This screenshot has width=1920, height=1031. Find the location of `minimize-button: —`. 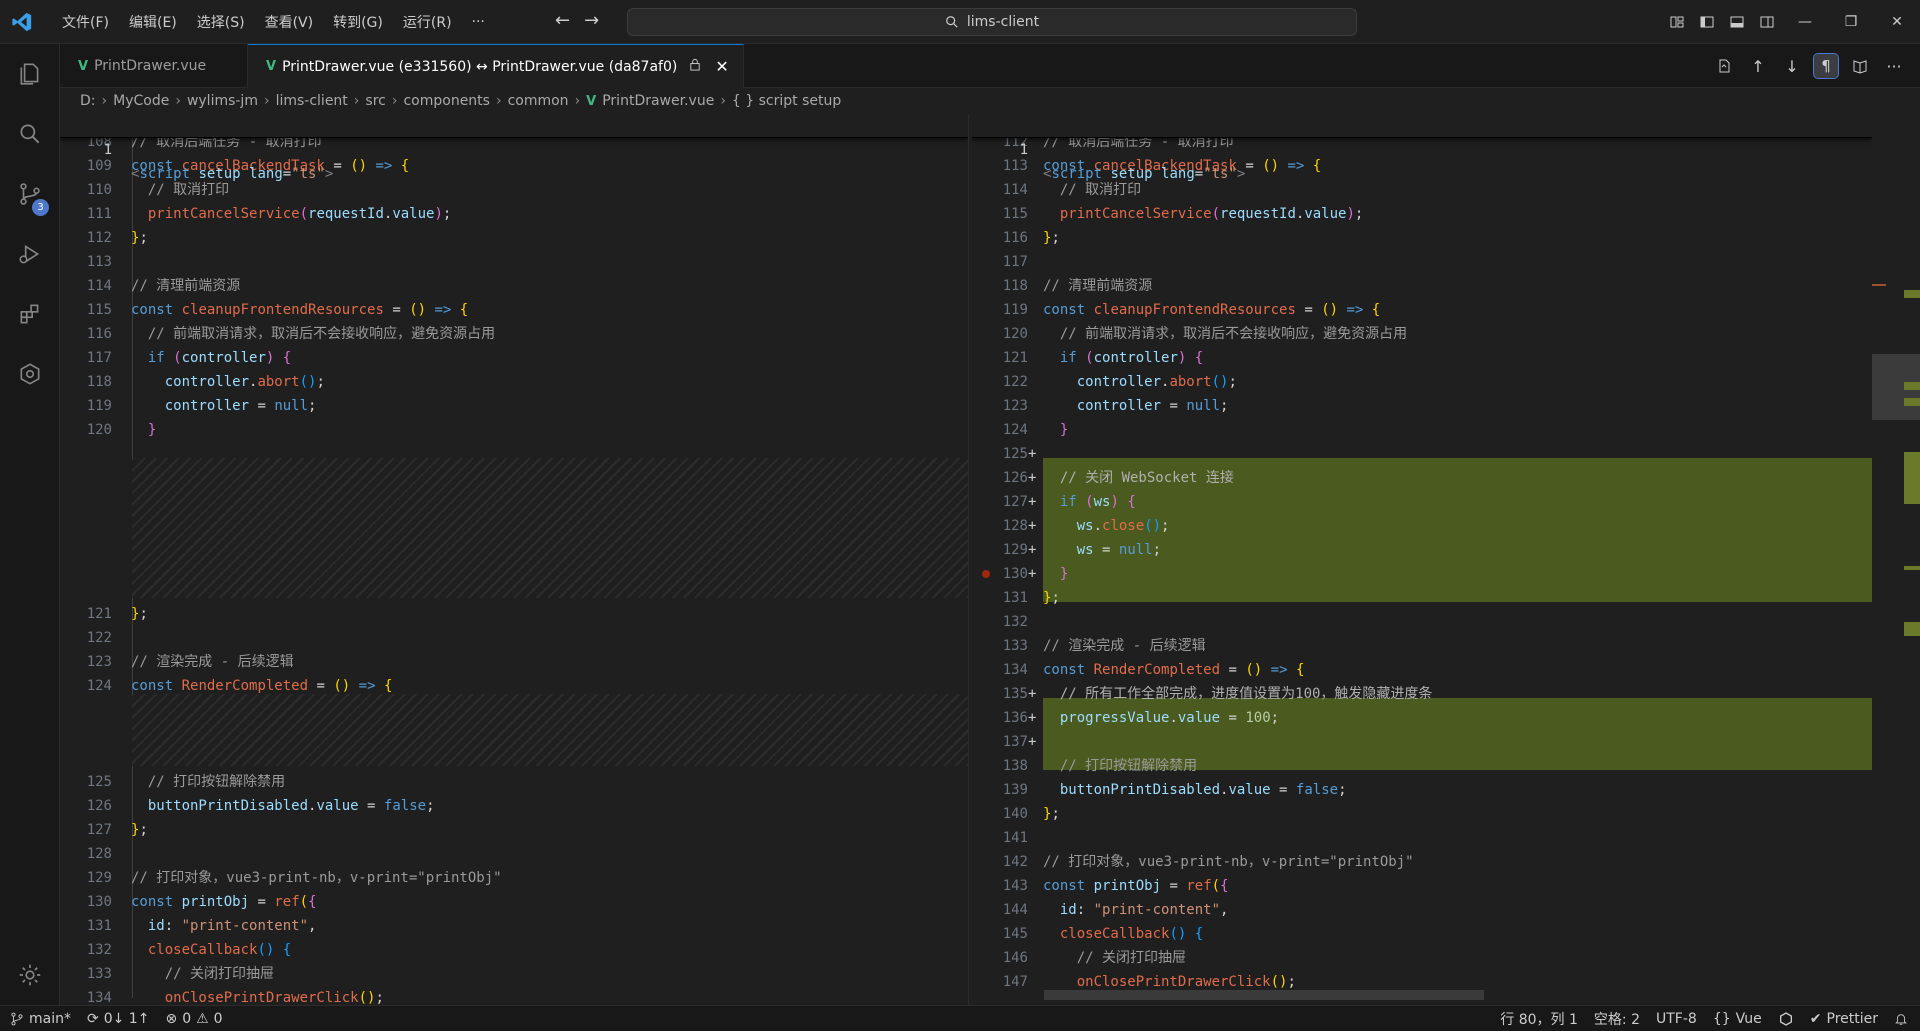

minimize-button: — is located at coordinates (1805, 22).